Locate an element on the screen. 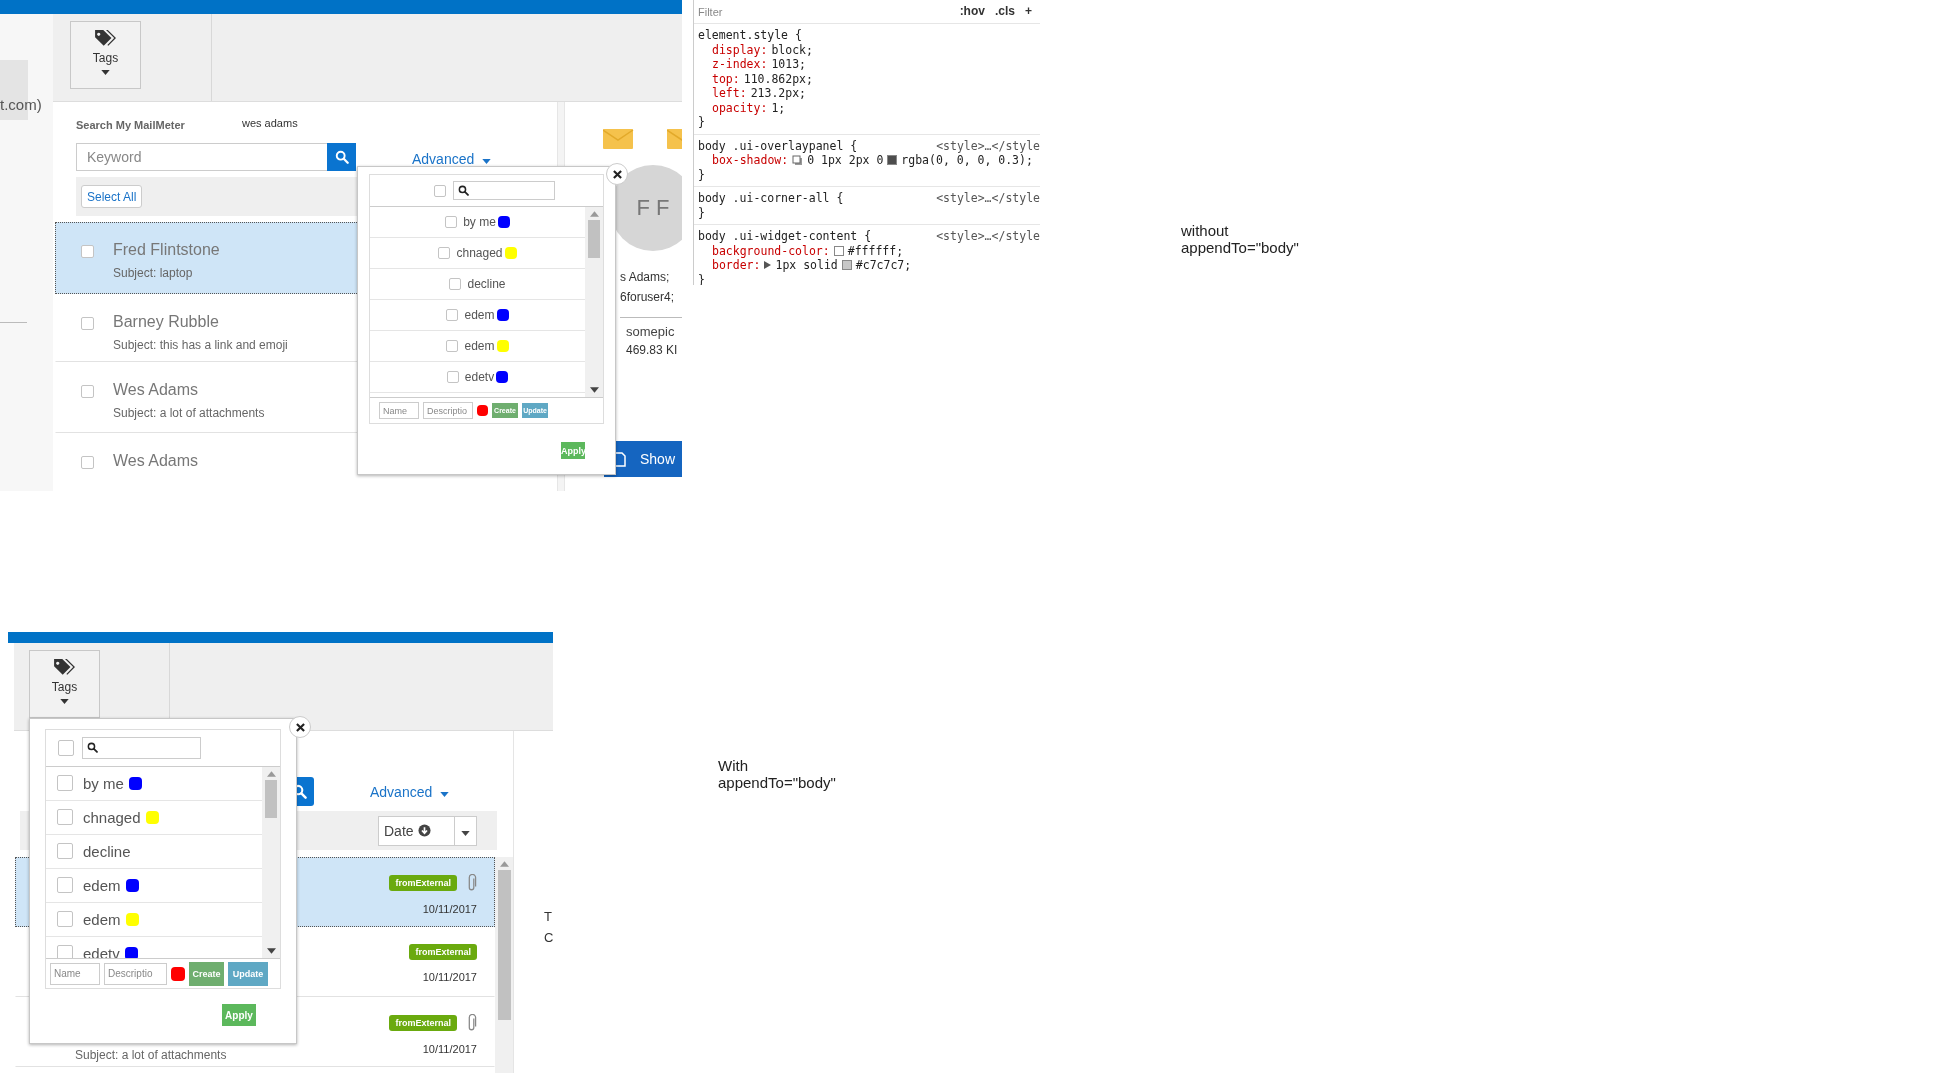  css-property: top: is located at coordinates (726, 78).